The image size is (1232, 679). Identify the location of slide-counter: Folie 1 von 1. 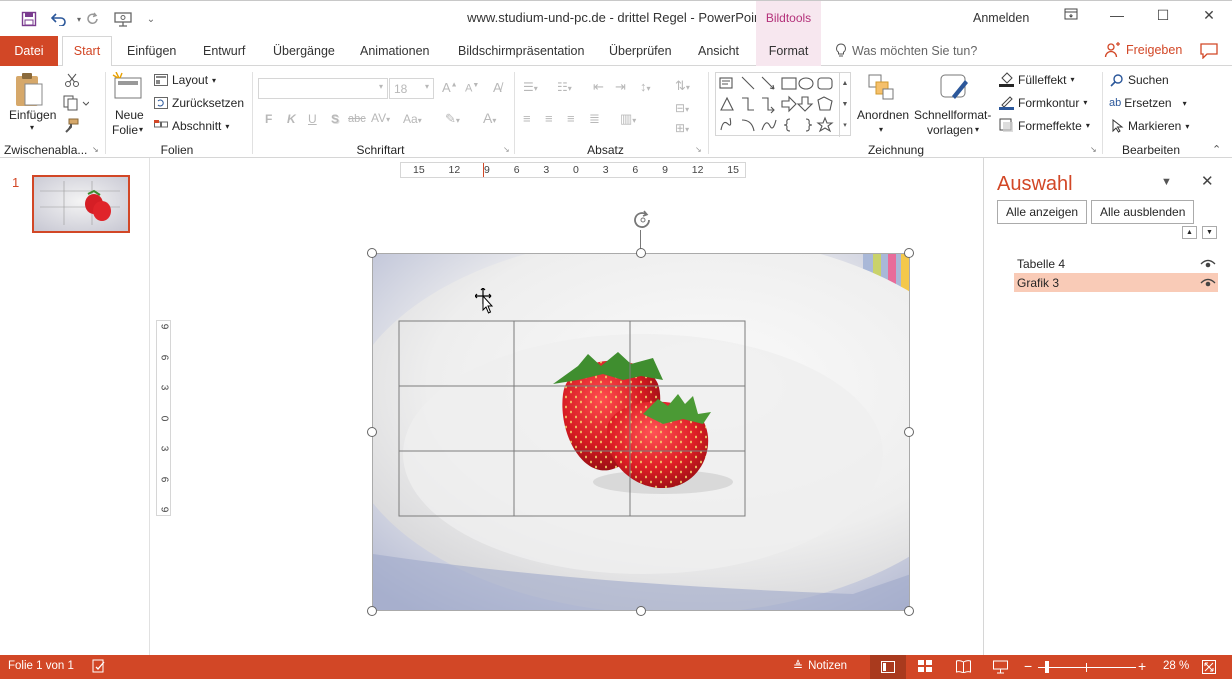
(41, 666).